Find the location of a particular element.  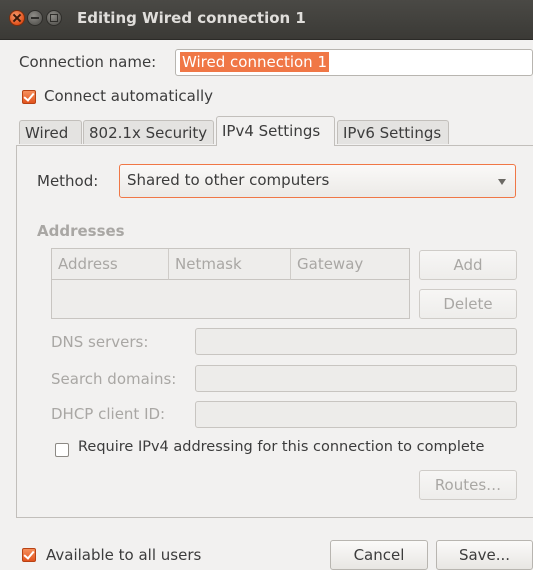

title-bar: Editing Wired connection 1 is located at coordinates (266, 20).